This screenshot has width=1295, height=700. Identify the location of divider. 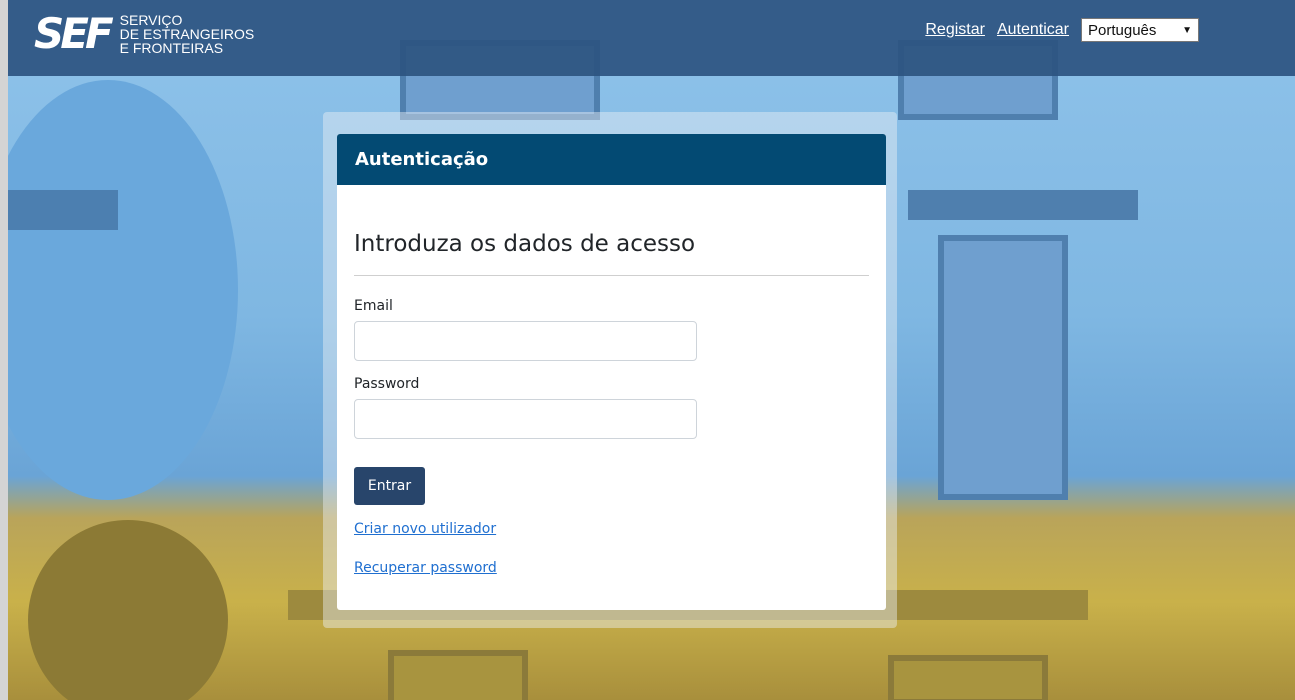
(611, 275).